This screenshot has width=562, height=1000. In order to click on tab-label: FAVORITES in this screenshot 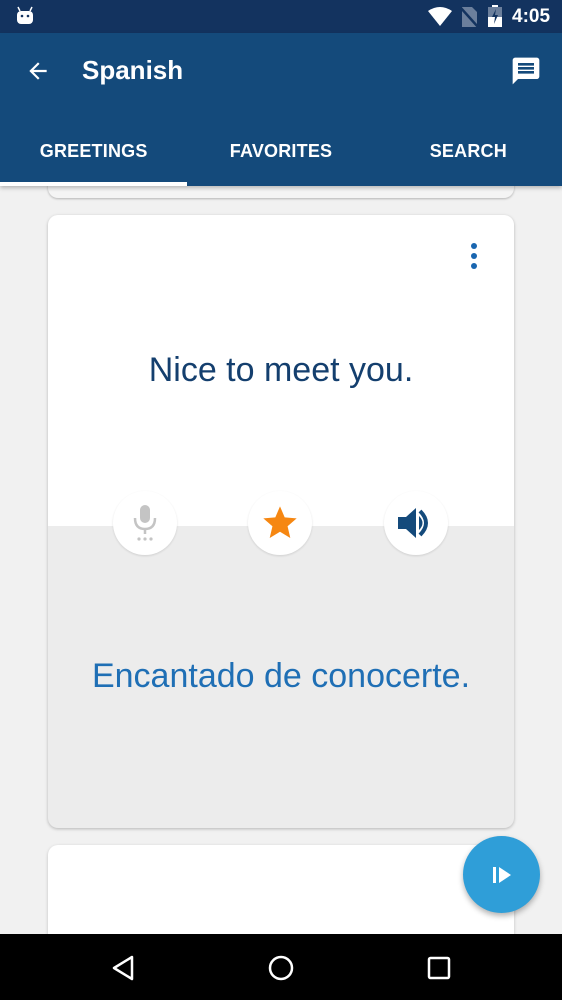, I will do `click(281, 151)`.